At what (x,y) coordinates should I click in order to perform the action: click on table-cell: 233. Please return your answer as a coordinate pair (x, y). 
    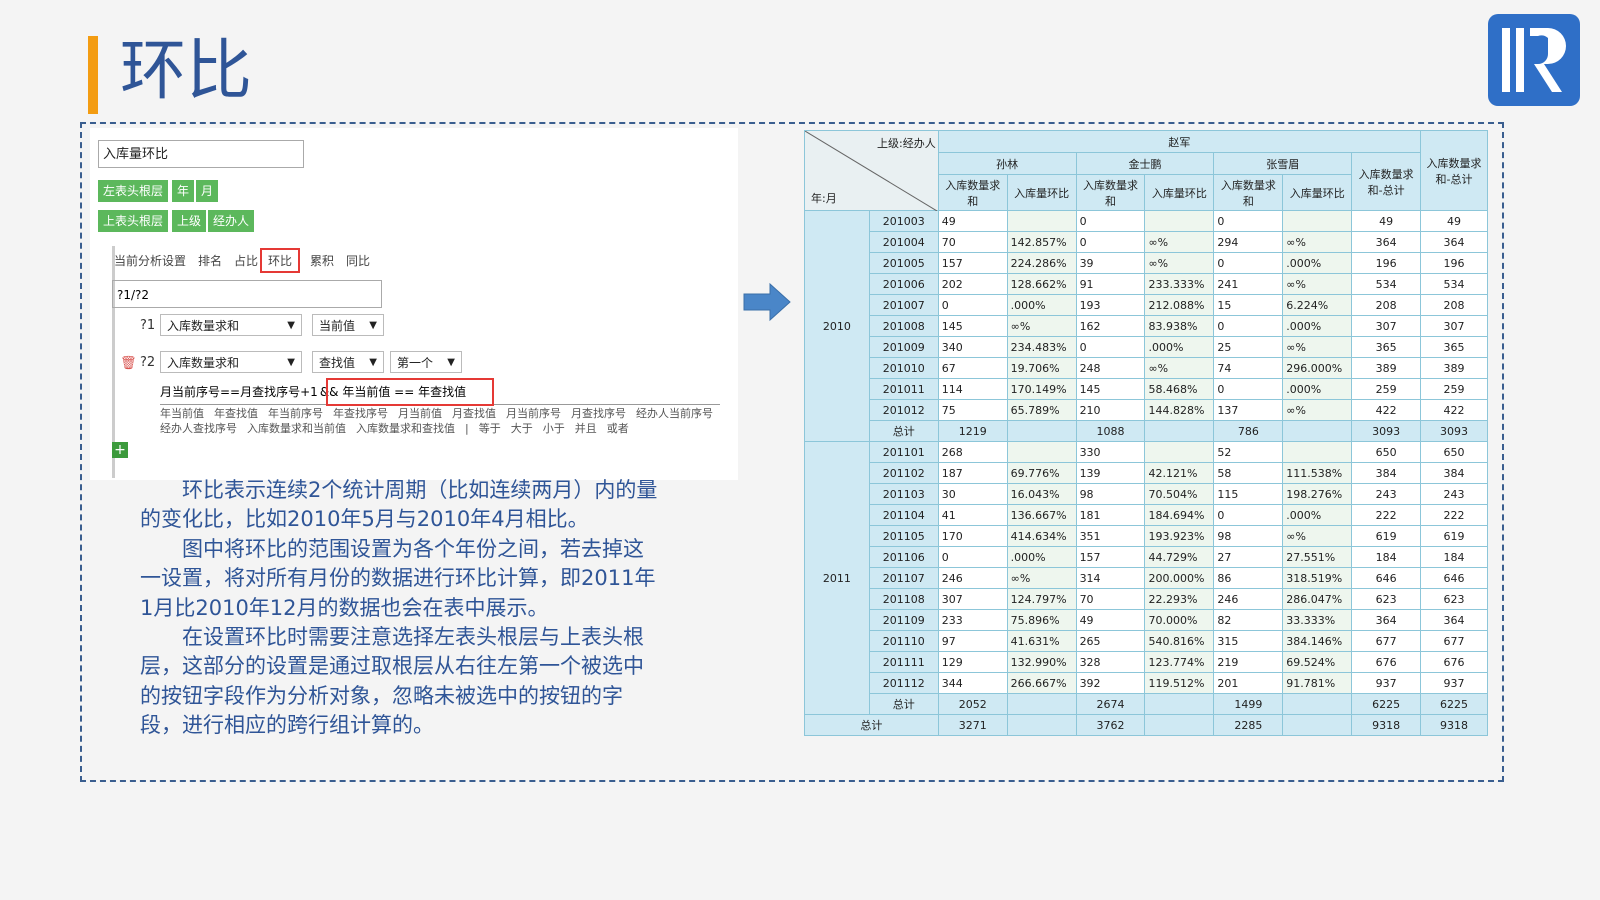
    Looking at the image, I should click on (972, 620).